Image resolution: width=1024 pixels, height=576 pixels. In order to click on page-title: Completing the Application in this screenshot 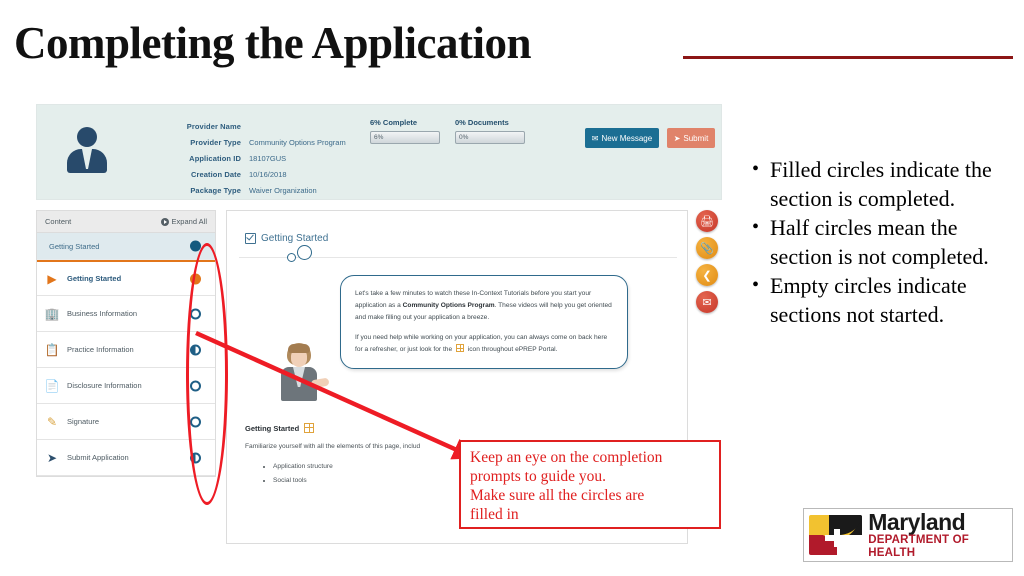, I will do `click(273, 43)`.